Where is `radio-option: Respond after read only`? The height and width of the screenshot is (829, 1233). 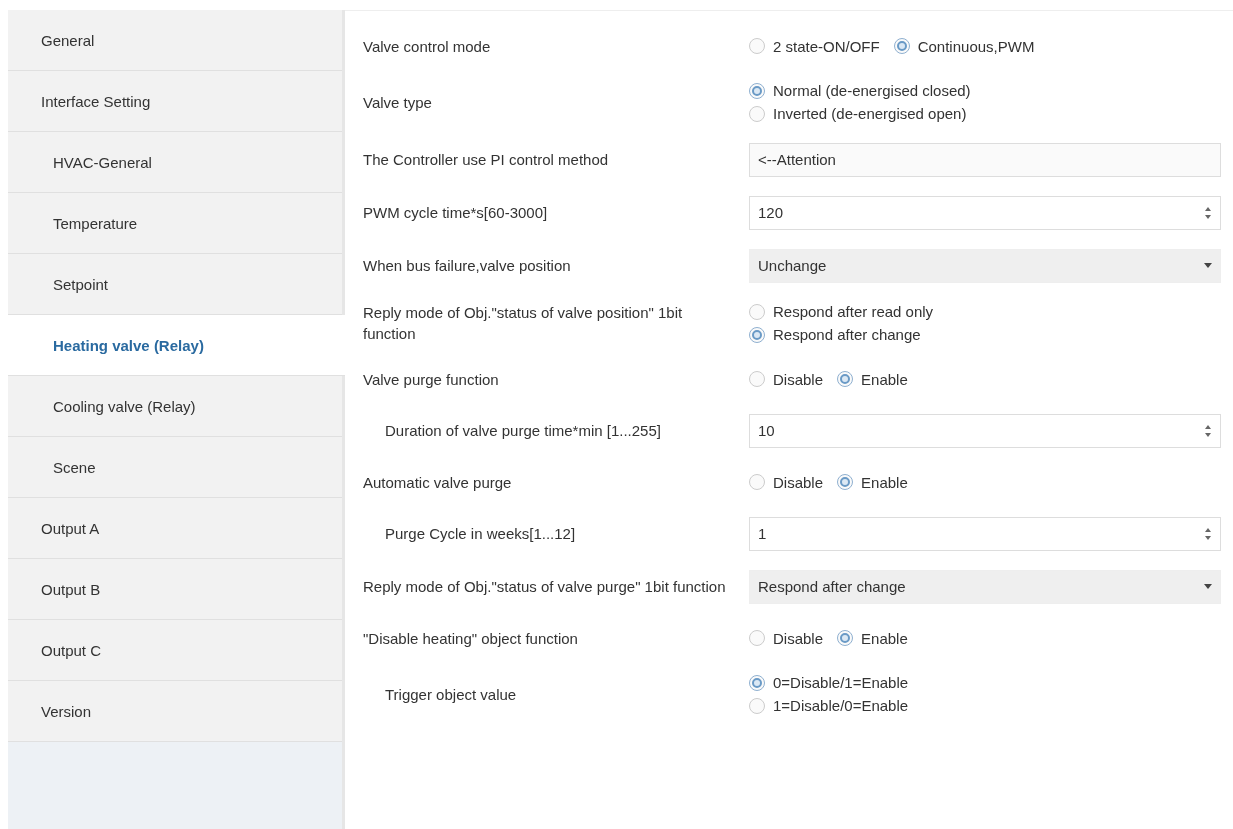 radio-option: Respond after read only is located at coordinates (985, 311).